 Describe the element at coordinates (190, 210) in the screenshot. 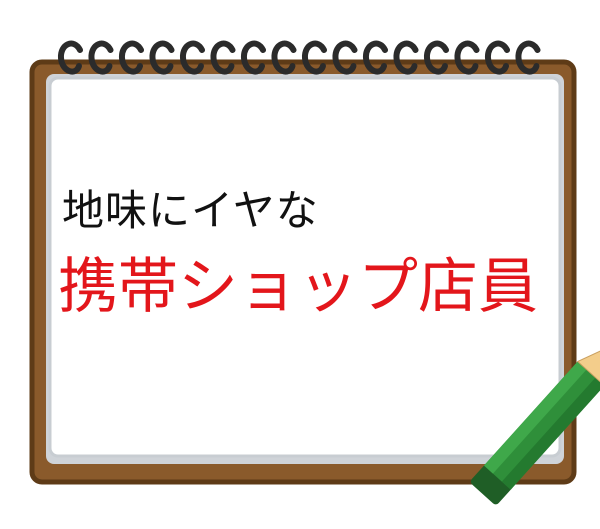

I see `title-line-1: 地味にイヤな` at that location.